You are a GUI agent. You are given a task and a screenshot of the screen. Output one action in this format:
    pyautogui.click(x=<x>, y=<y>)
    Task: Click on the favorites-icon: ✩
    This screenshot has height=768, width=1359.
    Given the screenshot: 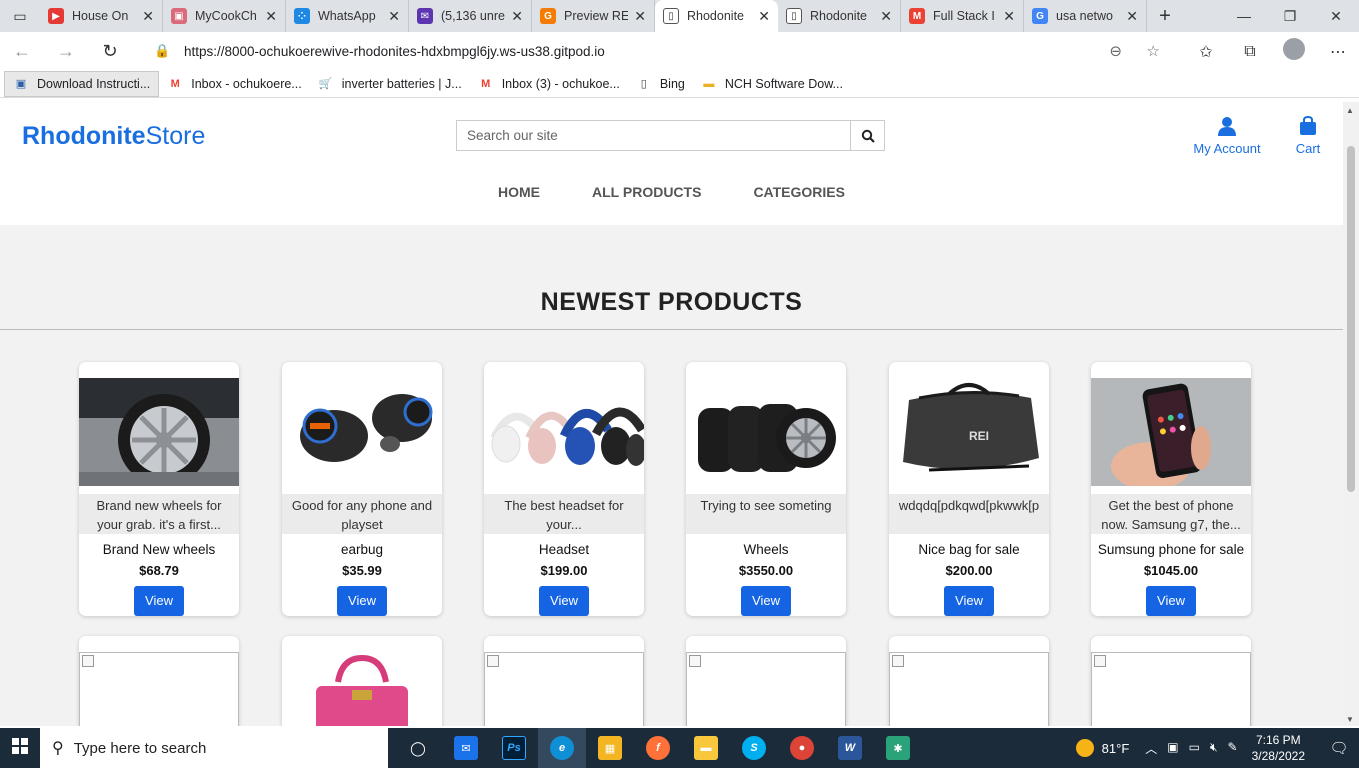 What is the action you would take?
    pyautogui.click(x=1206, y=52)
    